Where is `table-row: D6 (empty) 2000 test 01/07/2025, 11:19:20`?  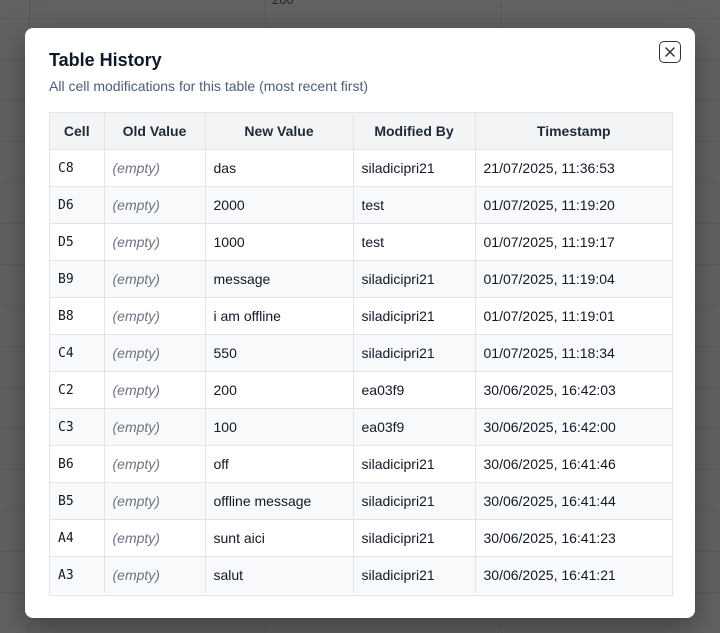
table-row: D6 (empty) 2000 test 01/07/2025, 11:19:20 is located at coordinates (361, 205).